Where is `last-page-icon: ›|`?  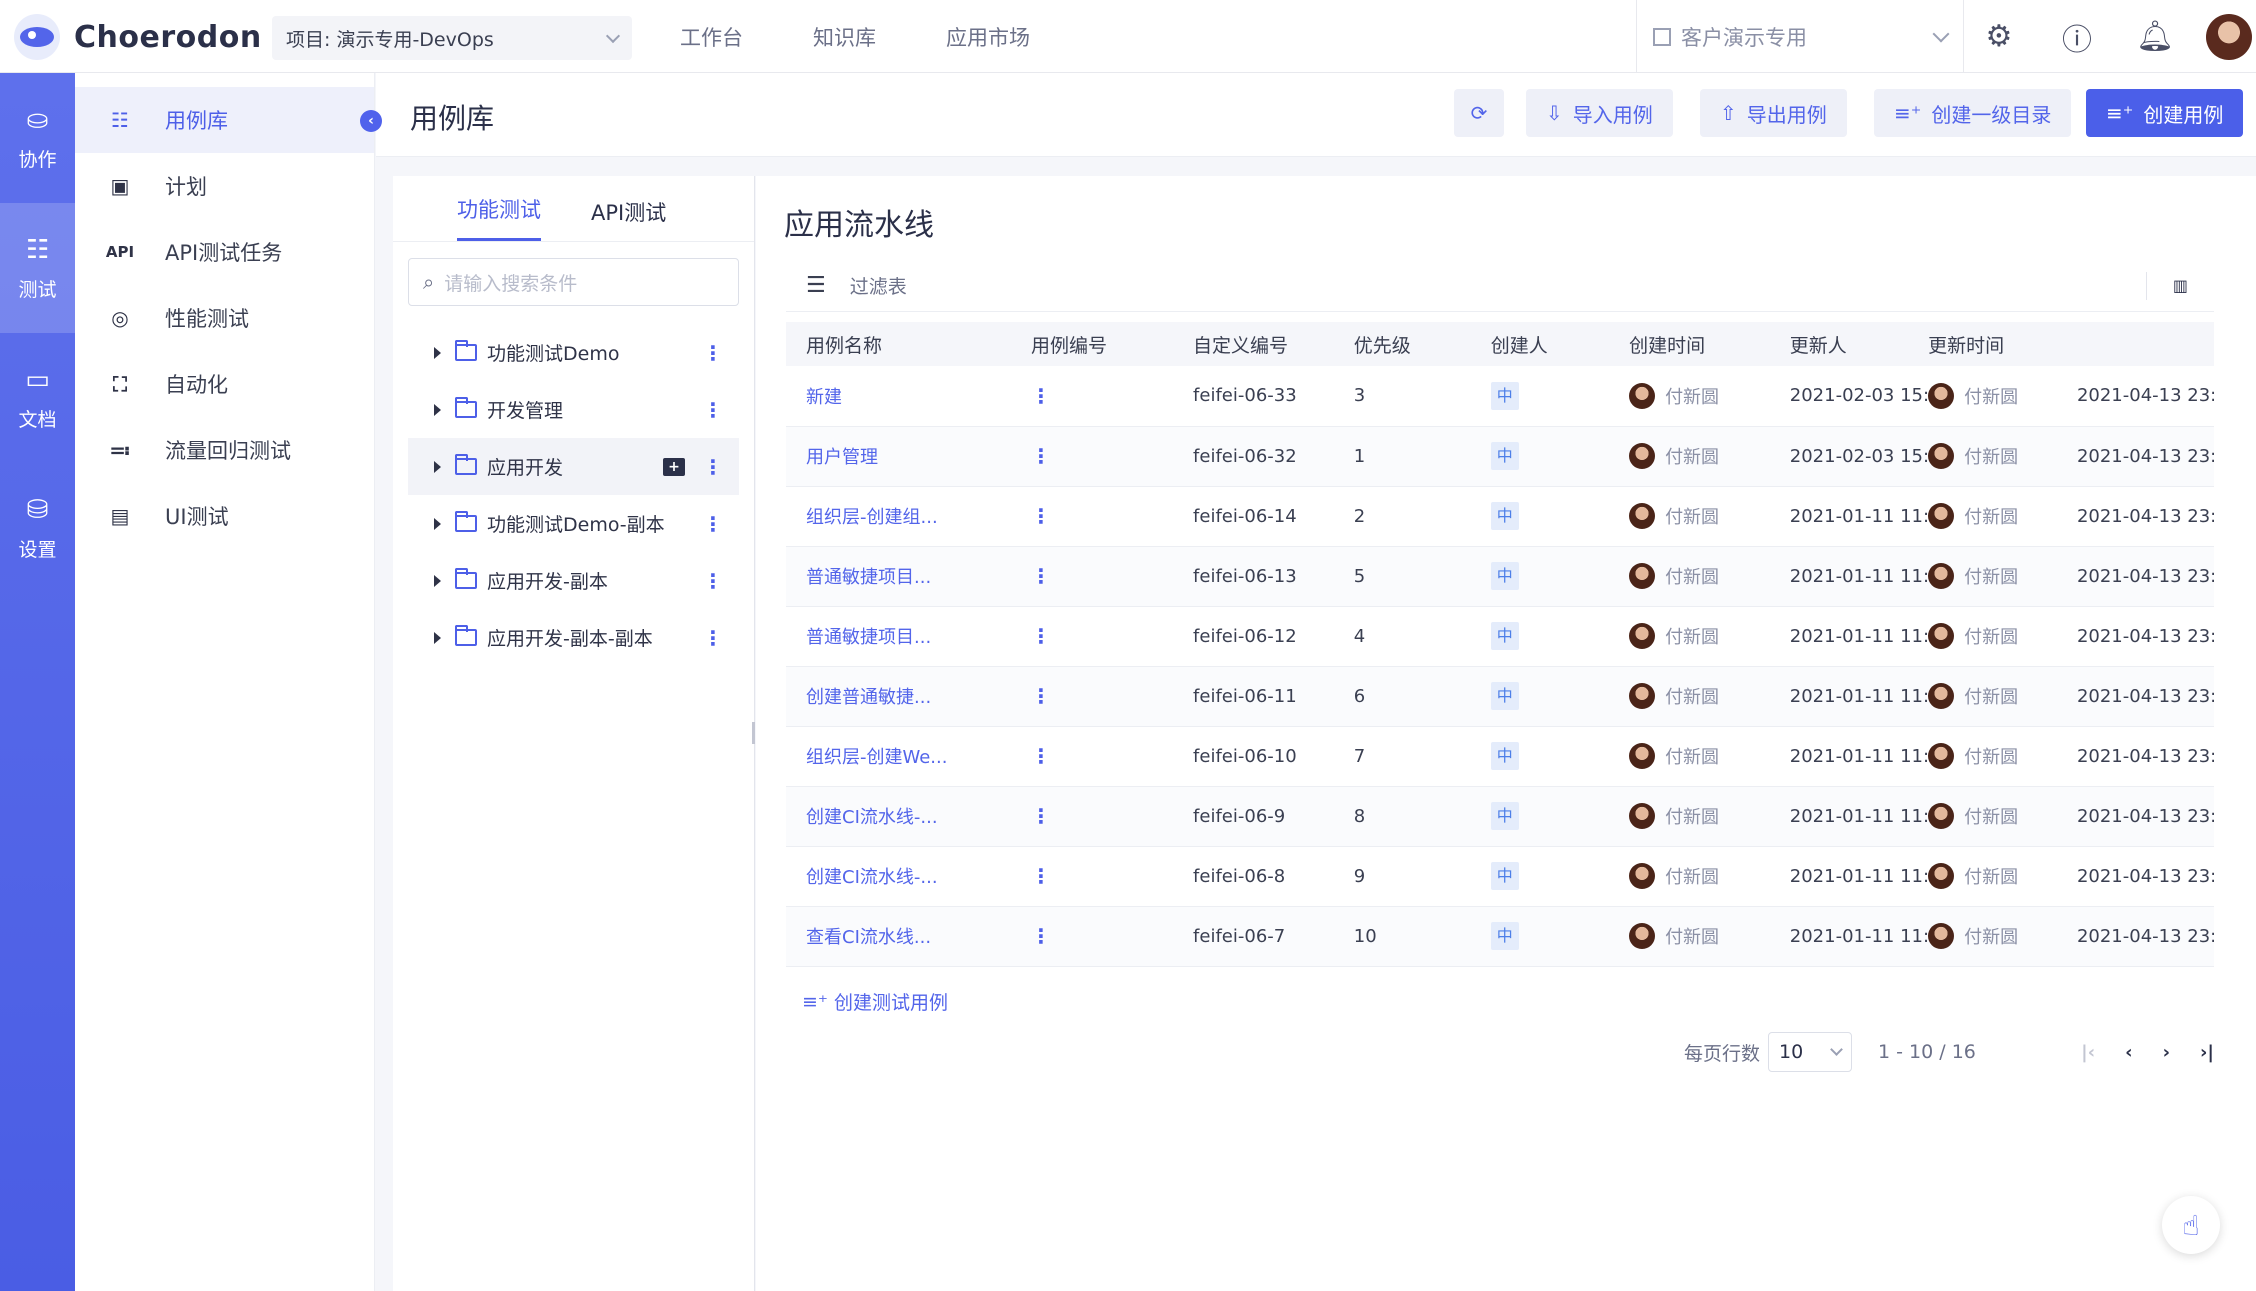 last-page-icon: ›| is located at coordinates (2207, 1052).